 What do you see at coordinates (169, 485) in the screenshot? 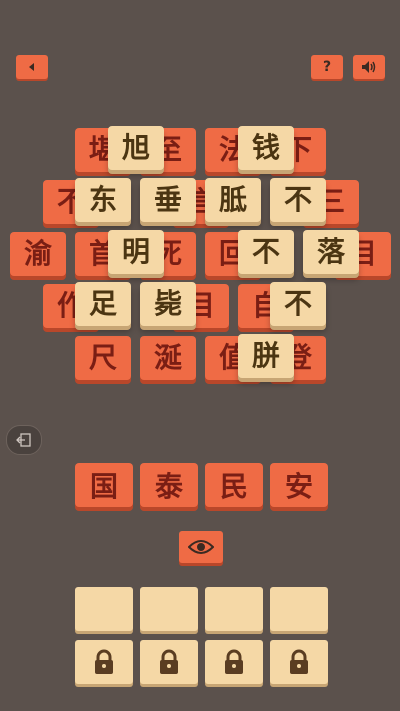
I see `answer-char: 泰` at bounding box center [169, 485].